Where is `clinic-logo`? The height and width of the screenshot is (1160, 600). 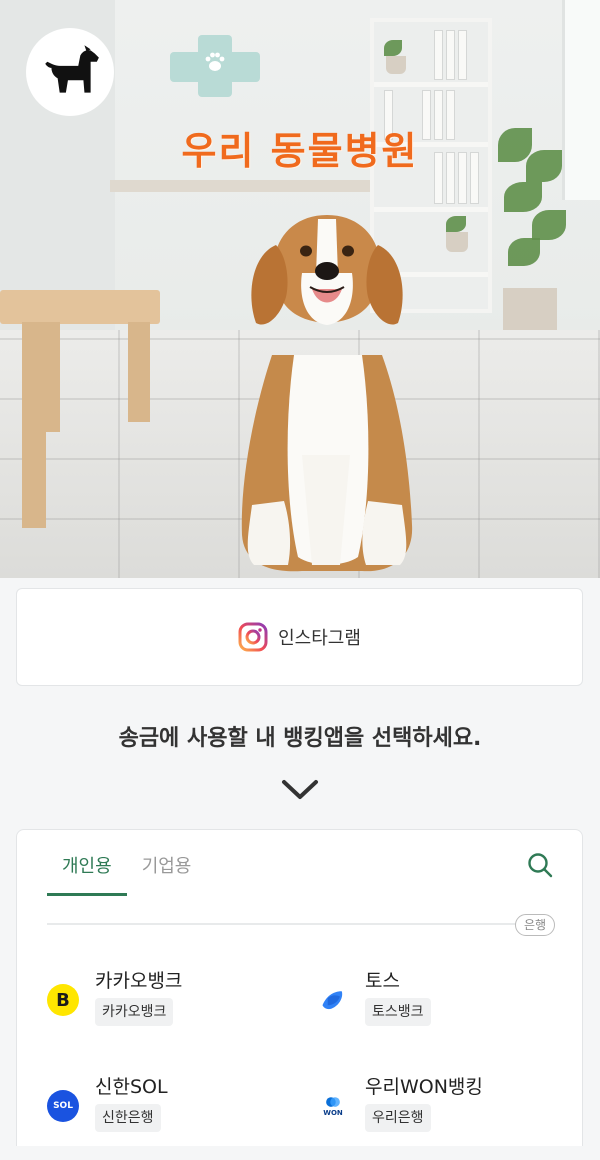 clinic-logo is located at coordinates (70, 72).